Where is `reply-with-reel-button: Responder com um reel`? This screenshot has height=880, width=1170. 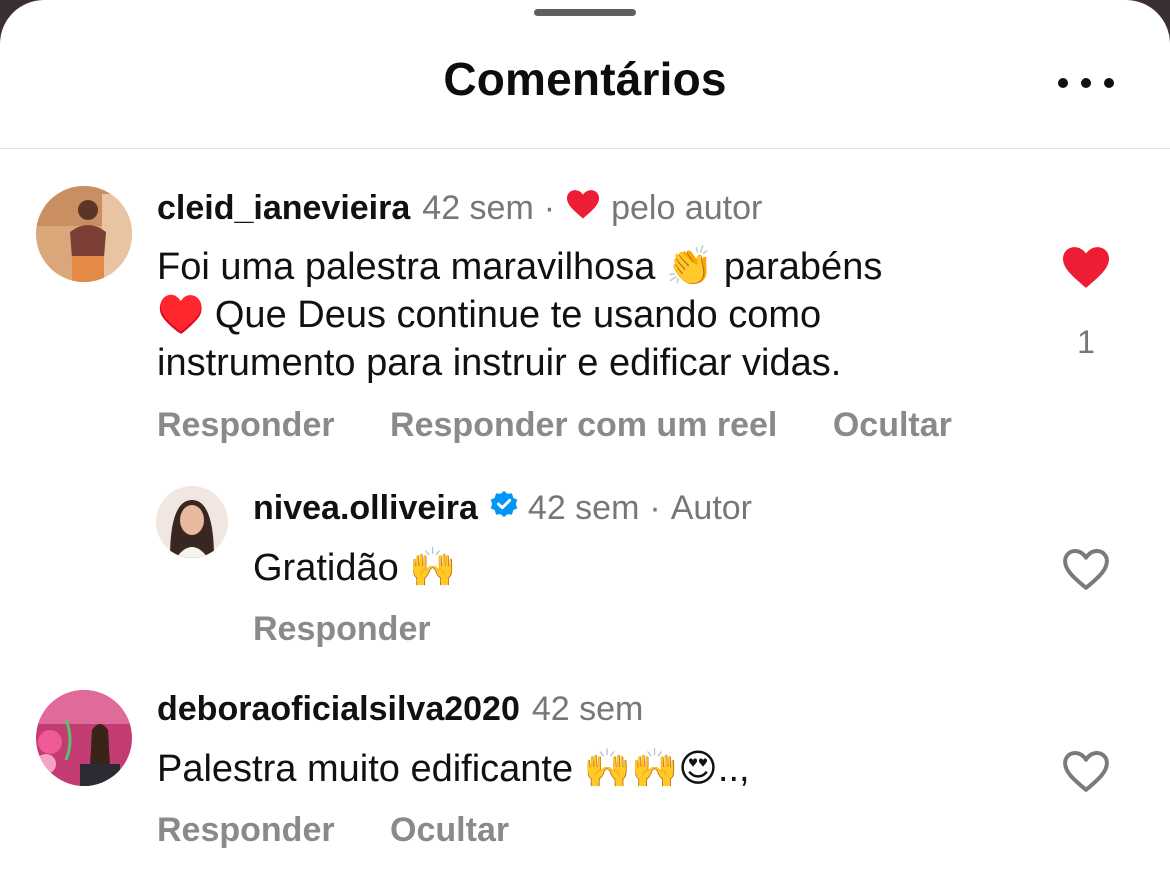
reply-with-reel-button: Responder com um reel is located at coordinates (583, 425).